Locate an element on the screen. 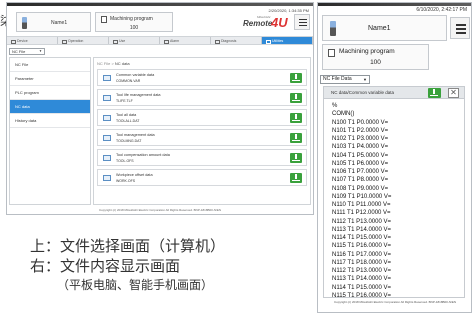  file-name: TOOLMNG.DAT is located at coordinates (129, 141).